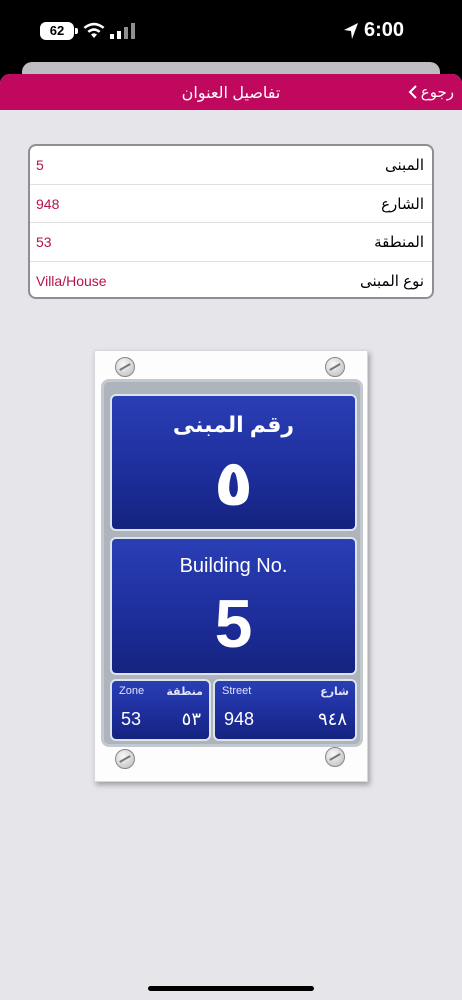 This screenshot has height=1000, width=462. I want to click on plate-english-panel: Building No. 5, so click(233, 606).